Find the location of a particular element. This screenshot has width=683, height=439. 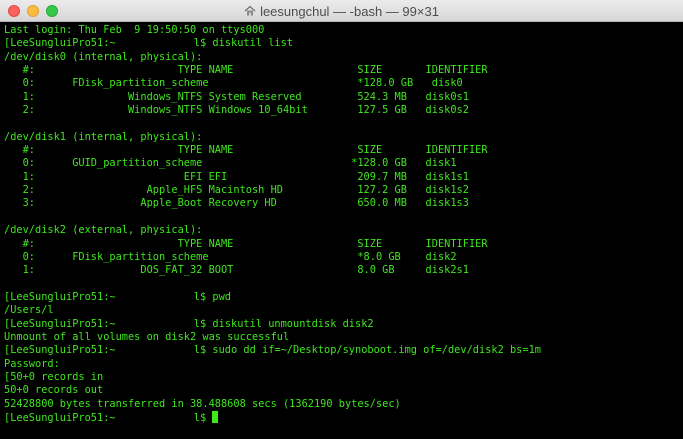

command-text: pwd is located at coordinates (222, 296).